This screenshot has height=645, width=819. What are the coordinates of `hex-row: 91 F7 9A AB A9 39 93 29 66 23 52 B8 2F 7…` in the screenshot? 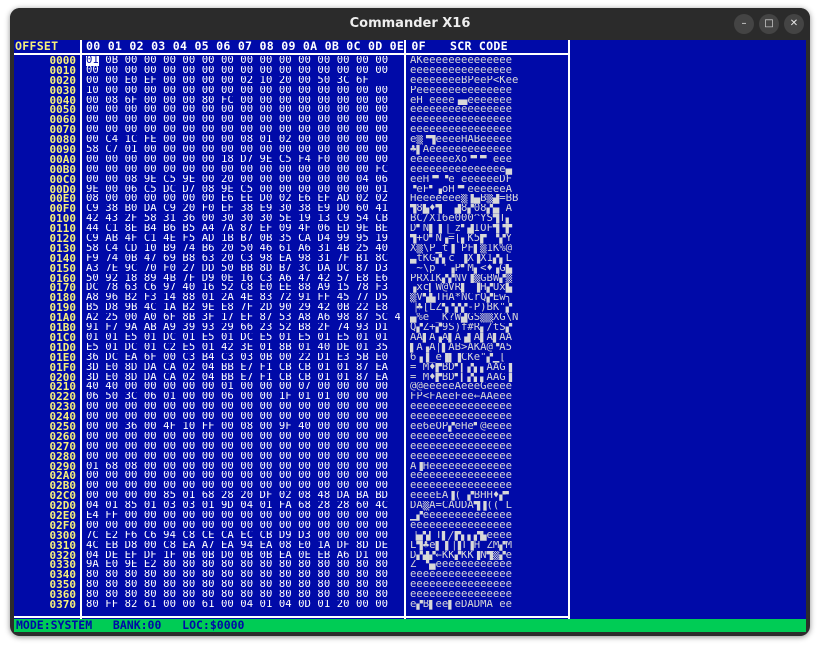 It's located at (243, 328).